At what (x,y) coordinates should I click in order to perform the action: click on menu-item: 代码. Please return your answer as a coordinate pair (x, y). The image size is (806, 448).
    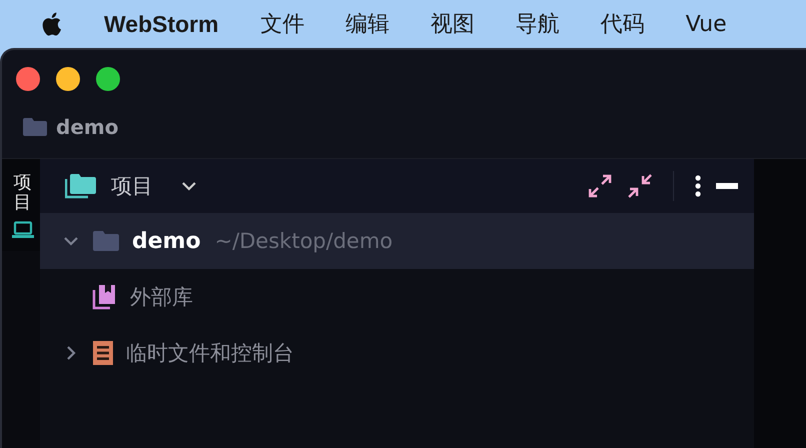
    Looking at the image, I should click on (622, 24).